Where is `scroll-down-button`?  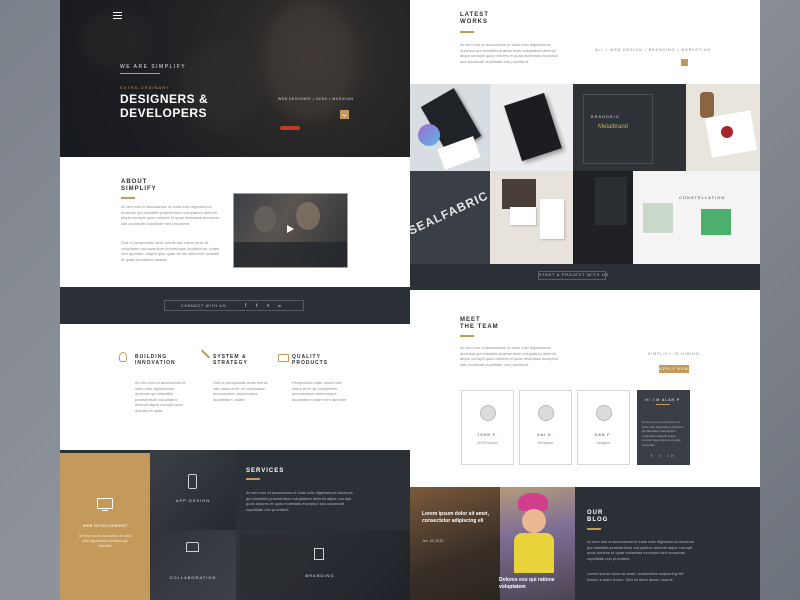 scroll-down-button is located at coordinates (344, 114).